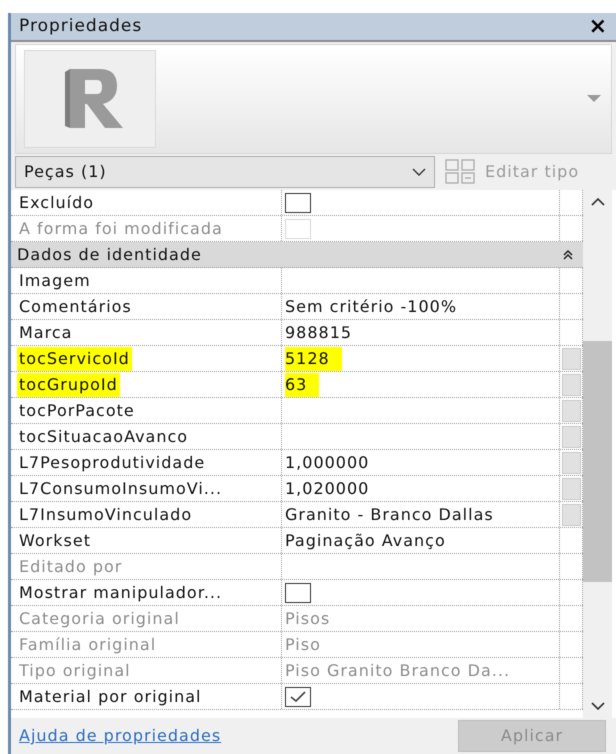 The height and width of the screenshot is (754, 616). I want to click on help-link: Ajuda de propriedades, so click(120, 736).